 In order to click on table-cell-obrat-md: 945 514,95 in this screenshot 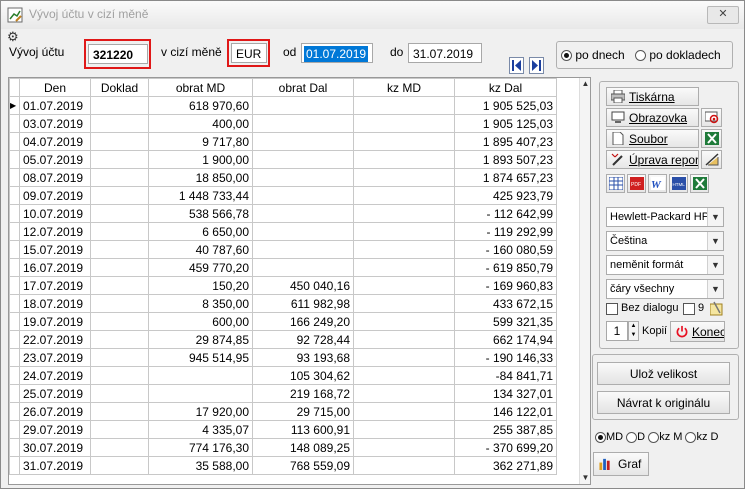, I will do `click(200, 357)`.